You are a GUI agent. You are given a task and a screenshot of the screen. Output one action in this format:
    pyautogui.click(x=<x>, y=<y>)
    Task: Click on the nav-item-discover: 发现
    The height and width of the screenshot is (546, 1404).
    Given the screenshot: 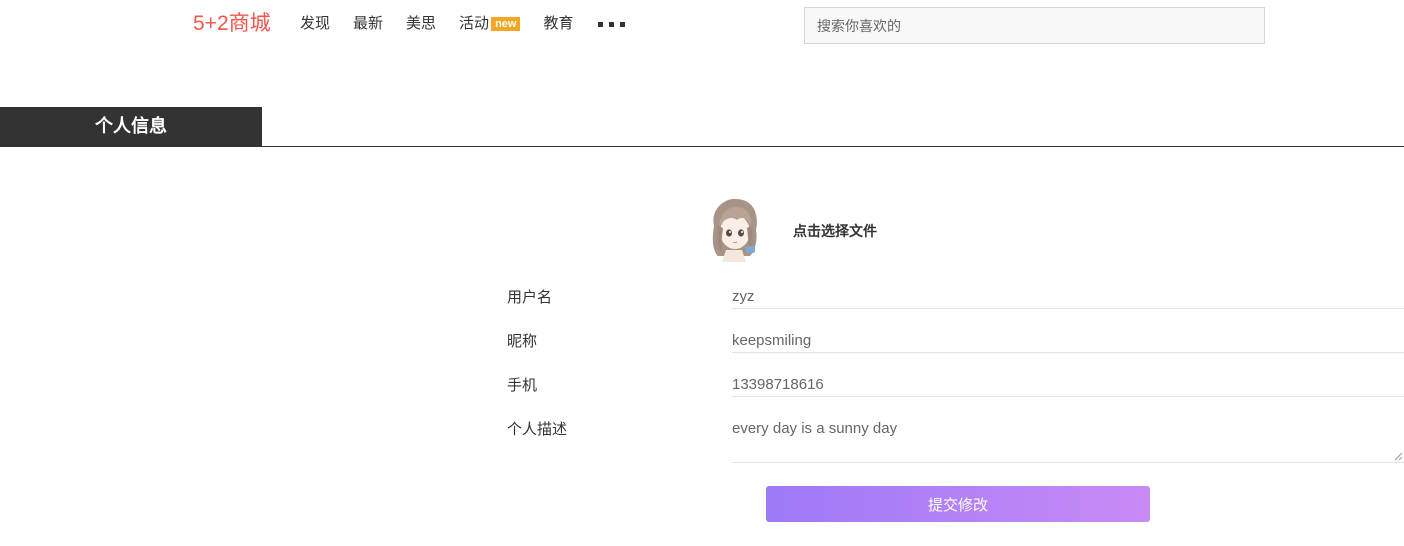 What is the action you would take?
    pyautogui.click(x=315, y=24)
    